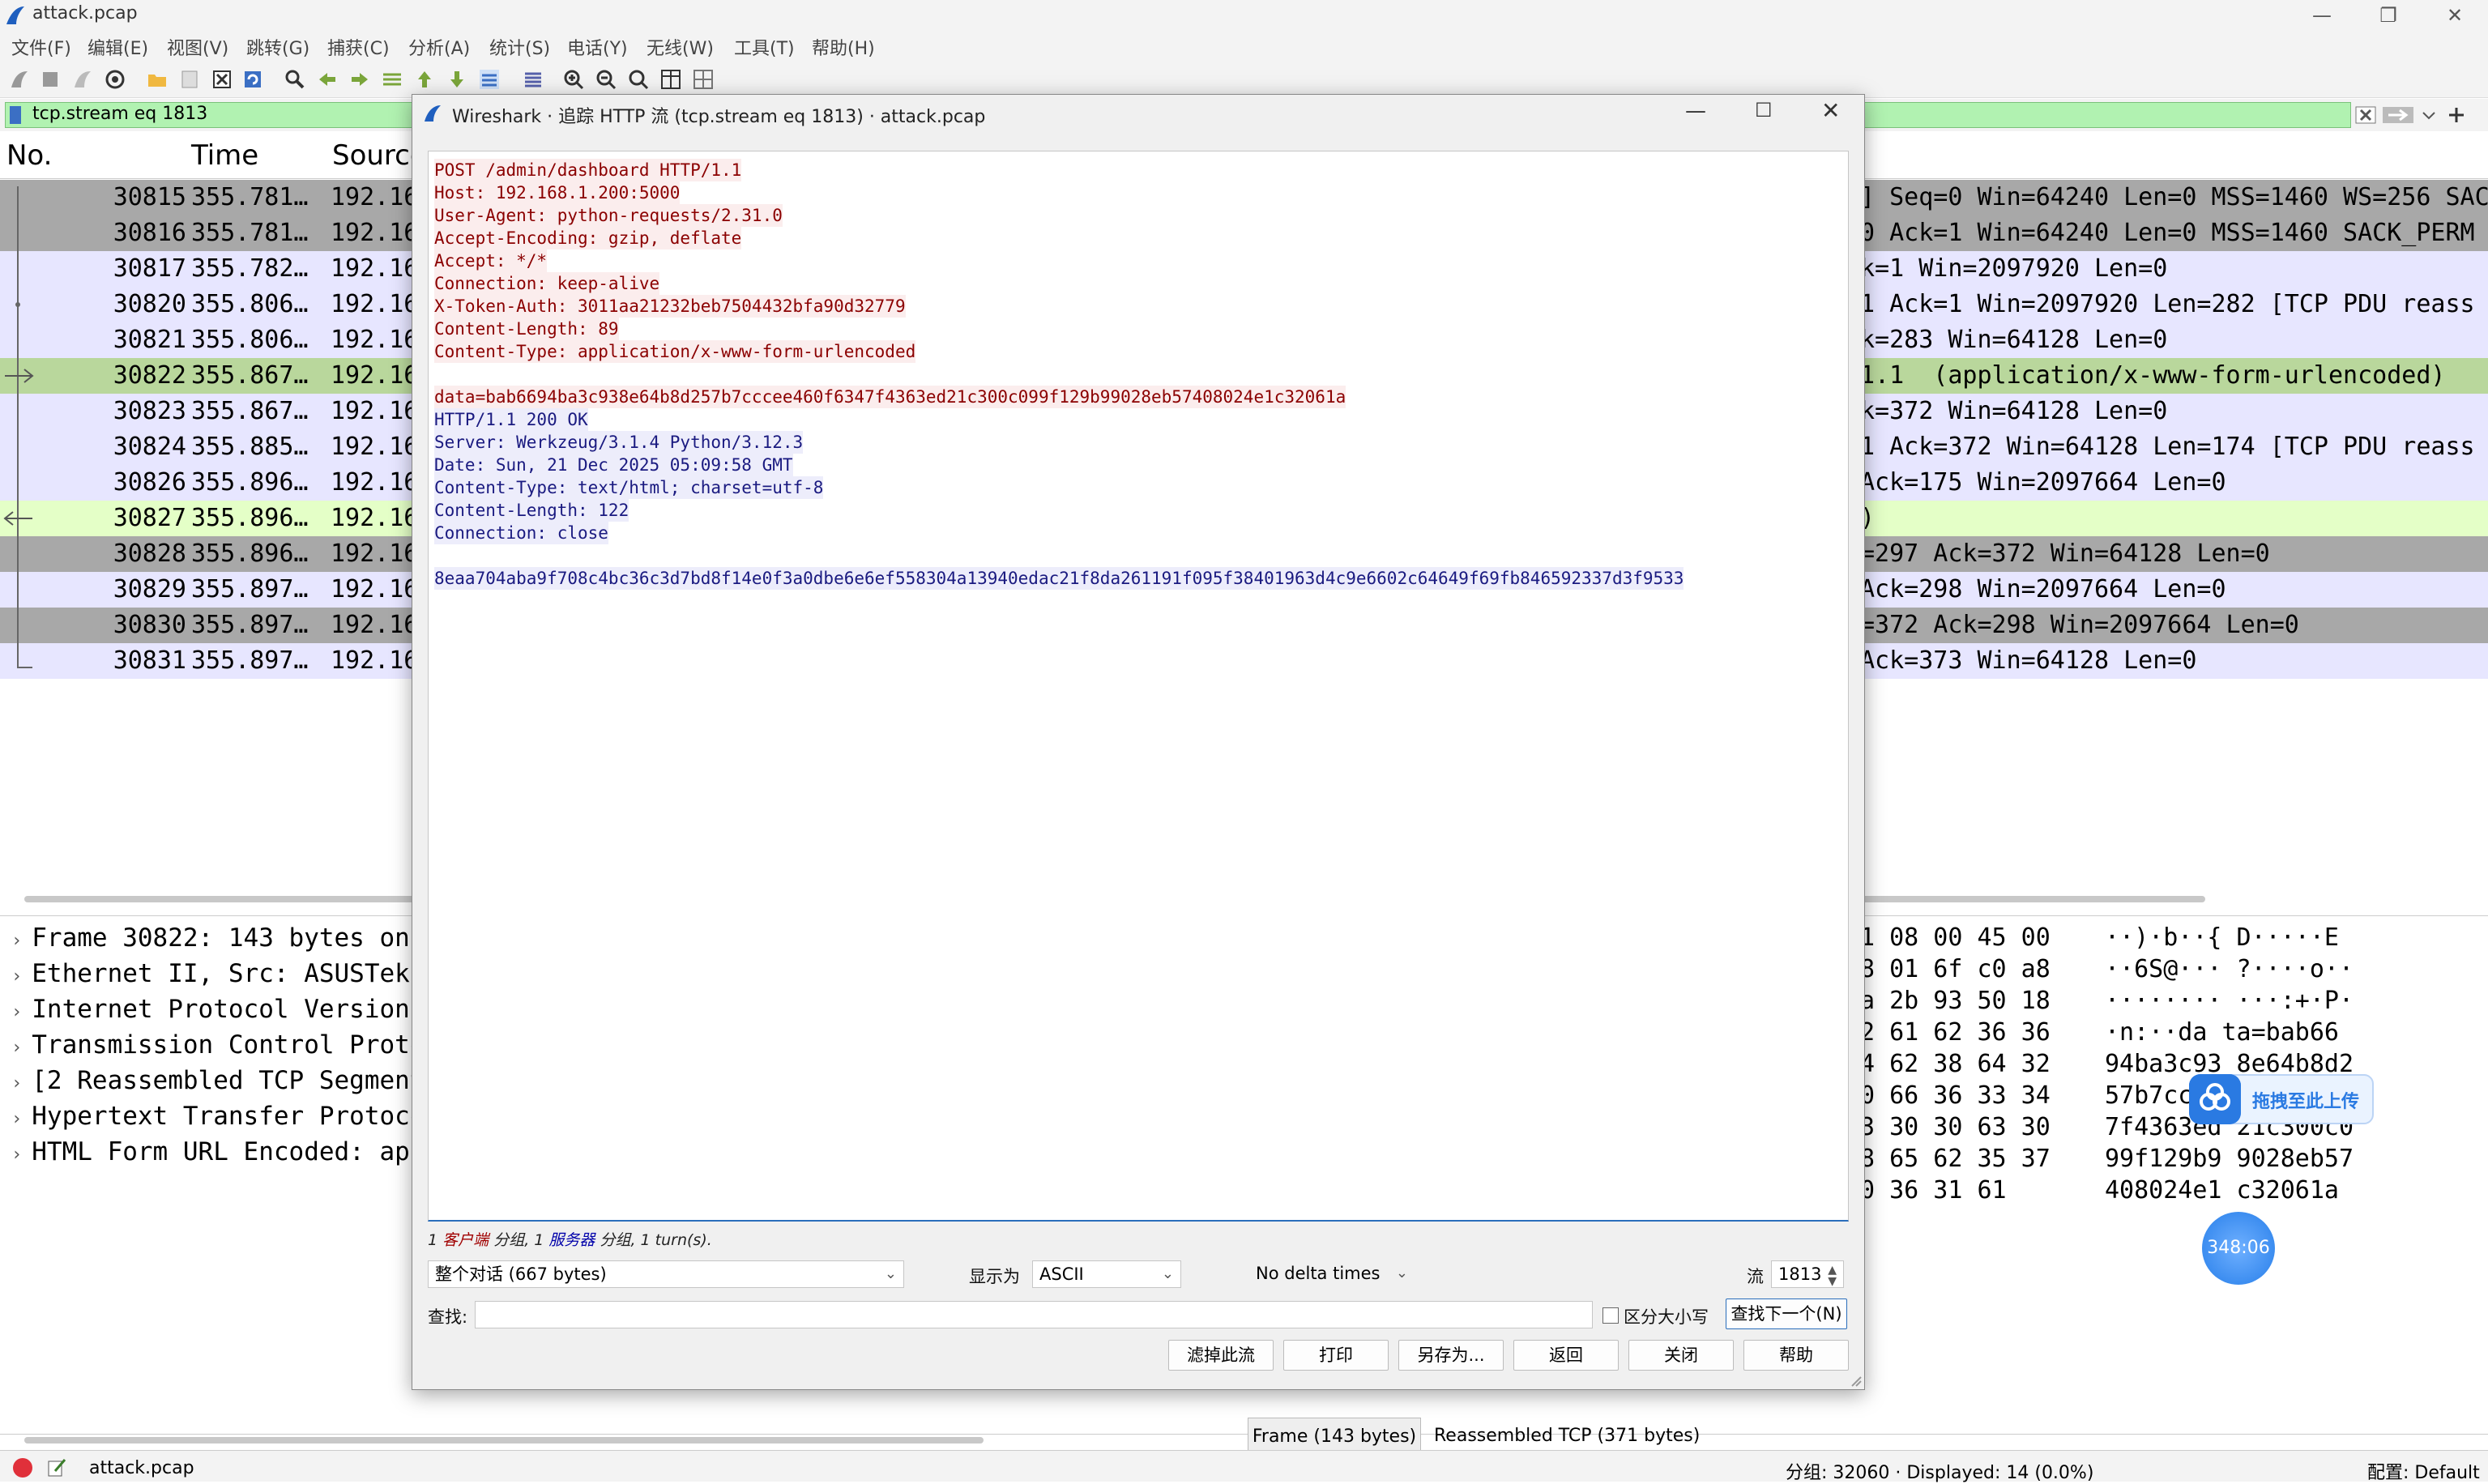  Describe the element at coordinates (210, 938) in the screenshot. I see `tree-item-frame: › Frame 30822: 143 bytes on` at that location.